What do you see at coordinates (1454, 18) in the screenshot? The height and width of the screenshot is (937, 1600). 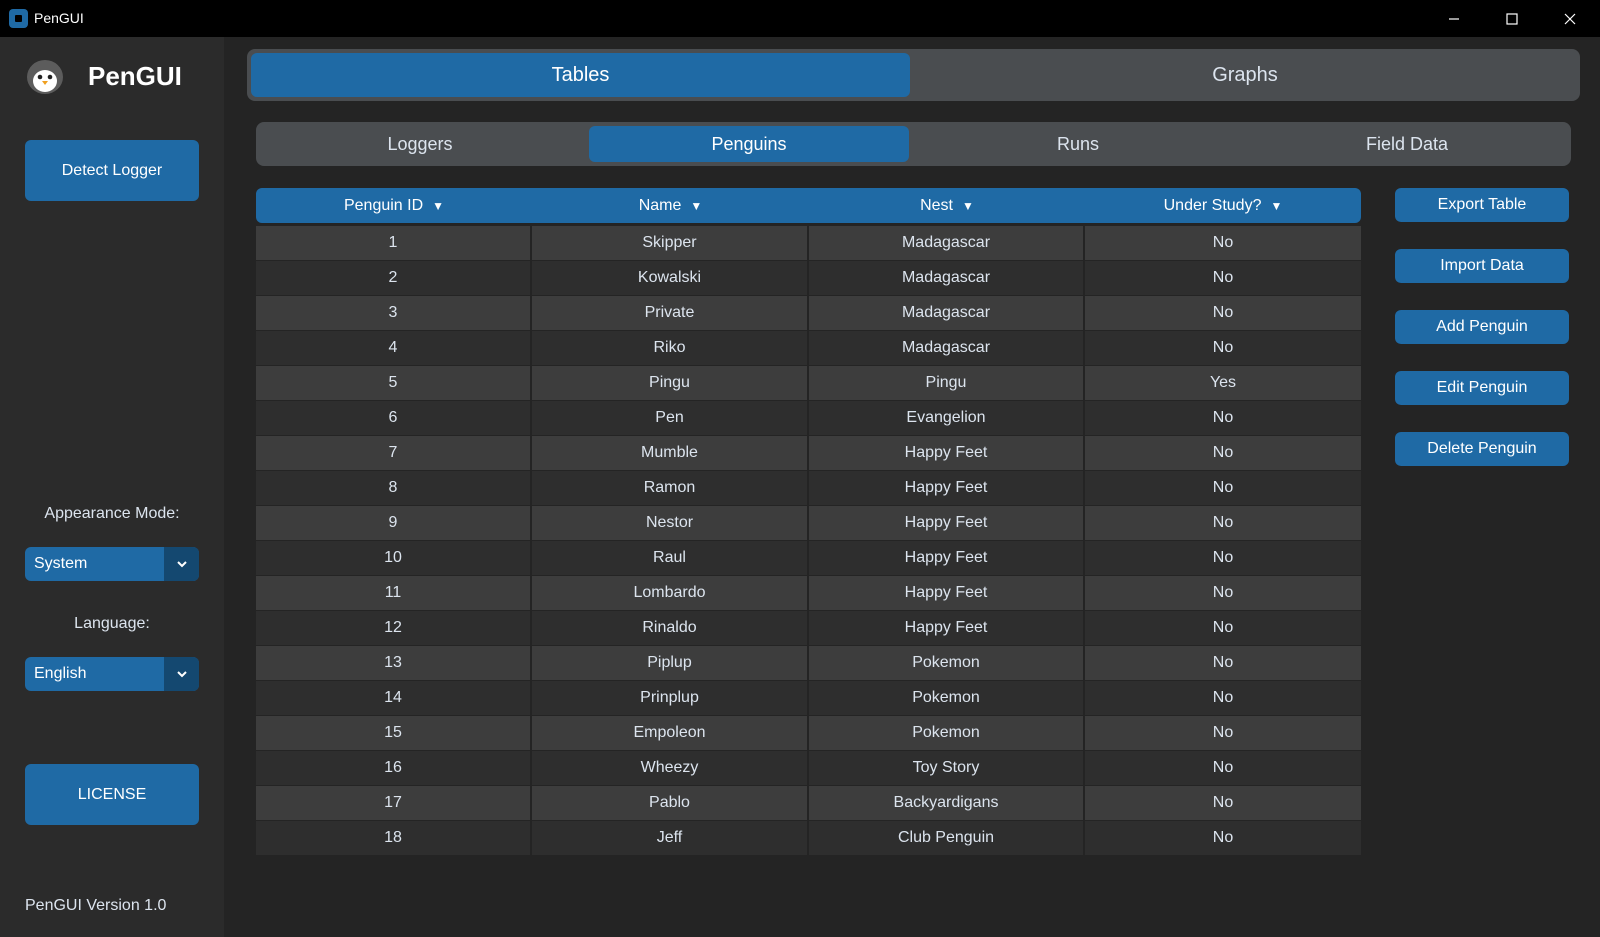 I see `minimize-button` at bounding box center [1454, 18].